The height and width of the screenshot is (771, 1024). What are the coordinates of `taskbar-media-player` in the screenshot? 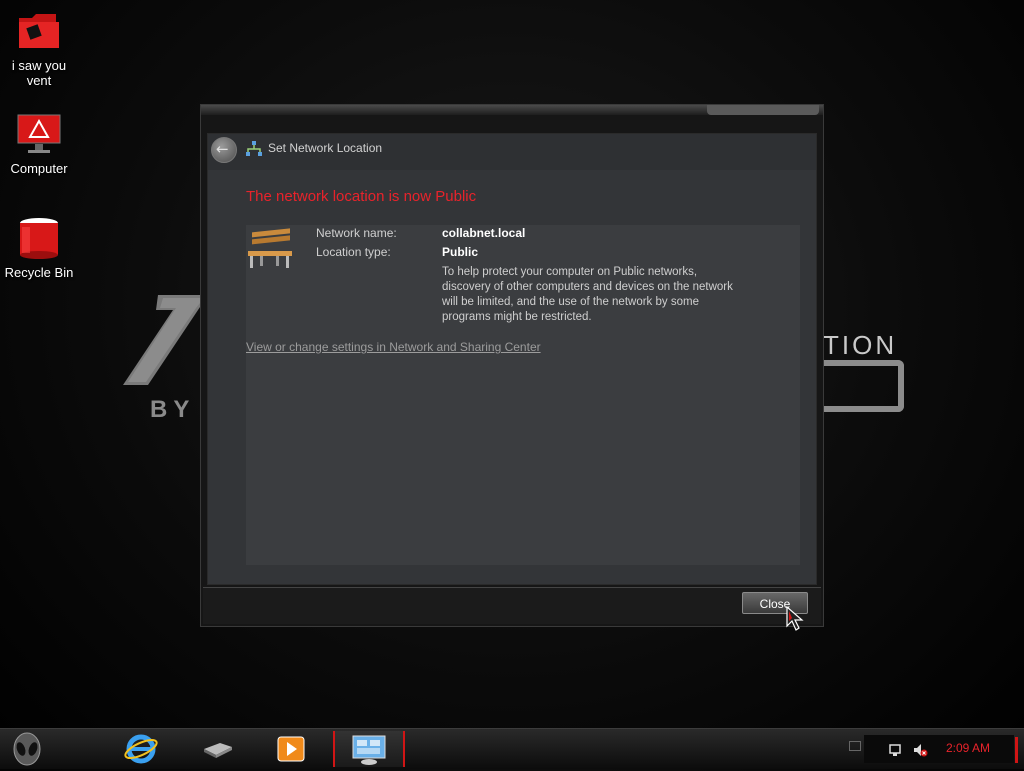 It's located at (291, 749).